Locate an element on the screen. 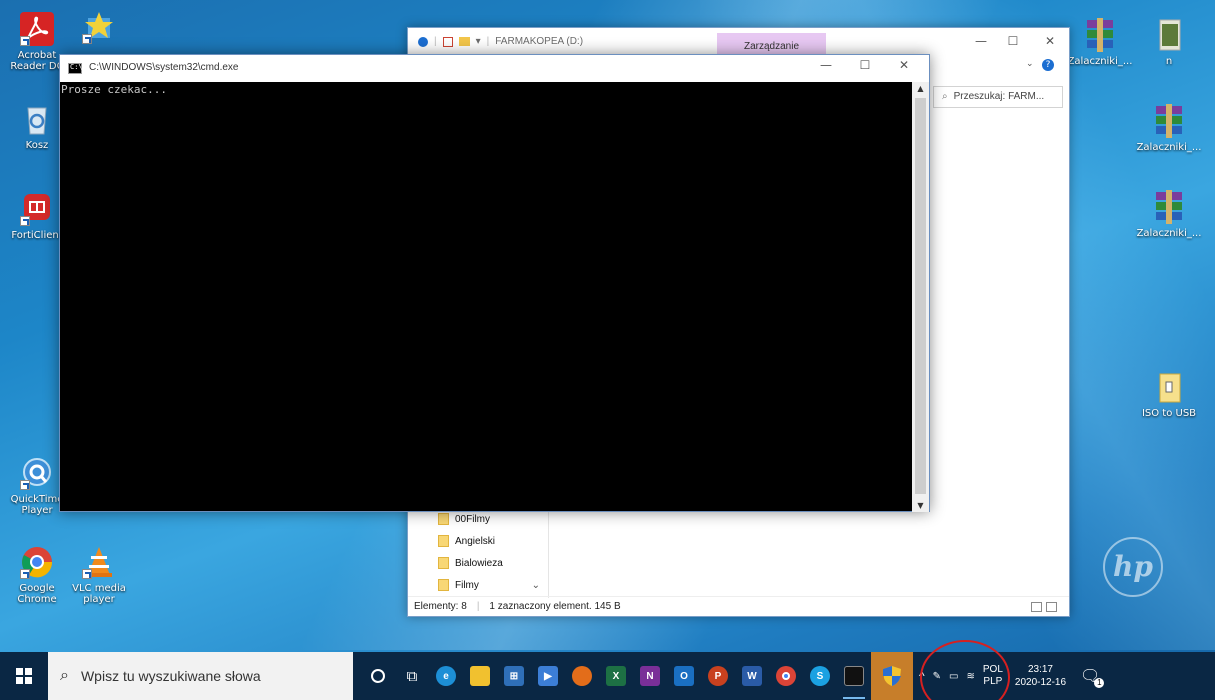 Image resolution: width=1215 pixels, height=700 pixels. desktop-icon-label: ISO to USB is located at coordinates (1169, 413).